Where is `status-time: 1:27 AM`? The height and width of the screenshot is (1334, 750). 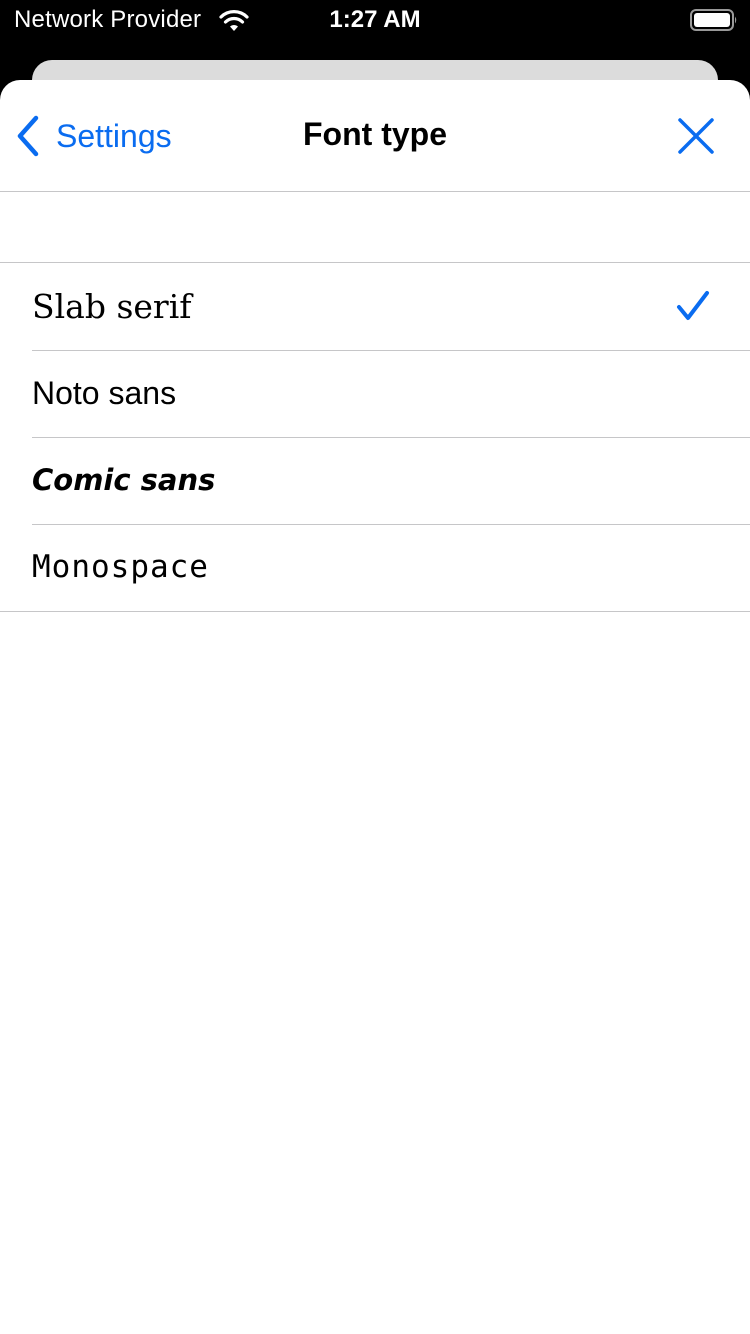
status-time: 1:27 AM is located at coordinates (375, 19).